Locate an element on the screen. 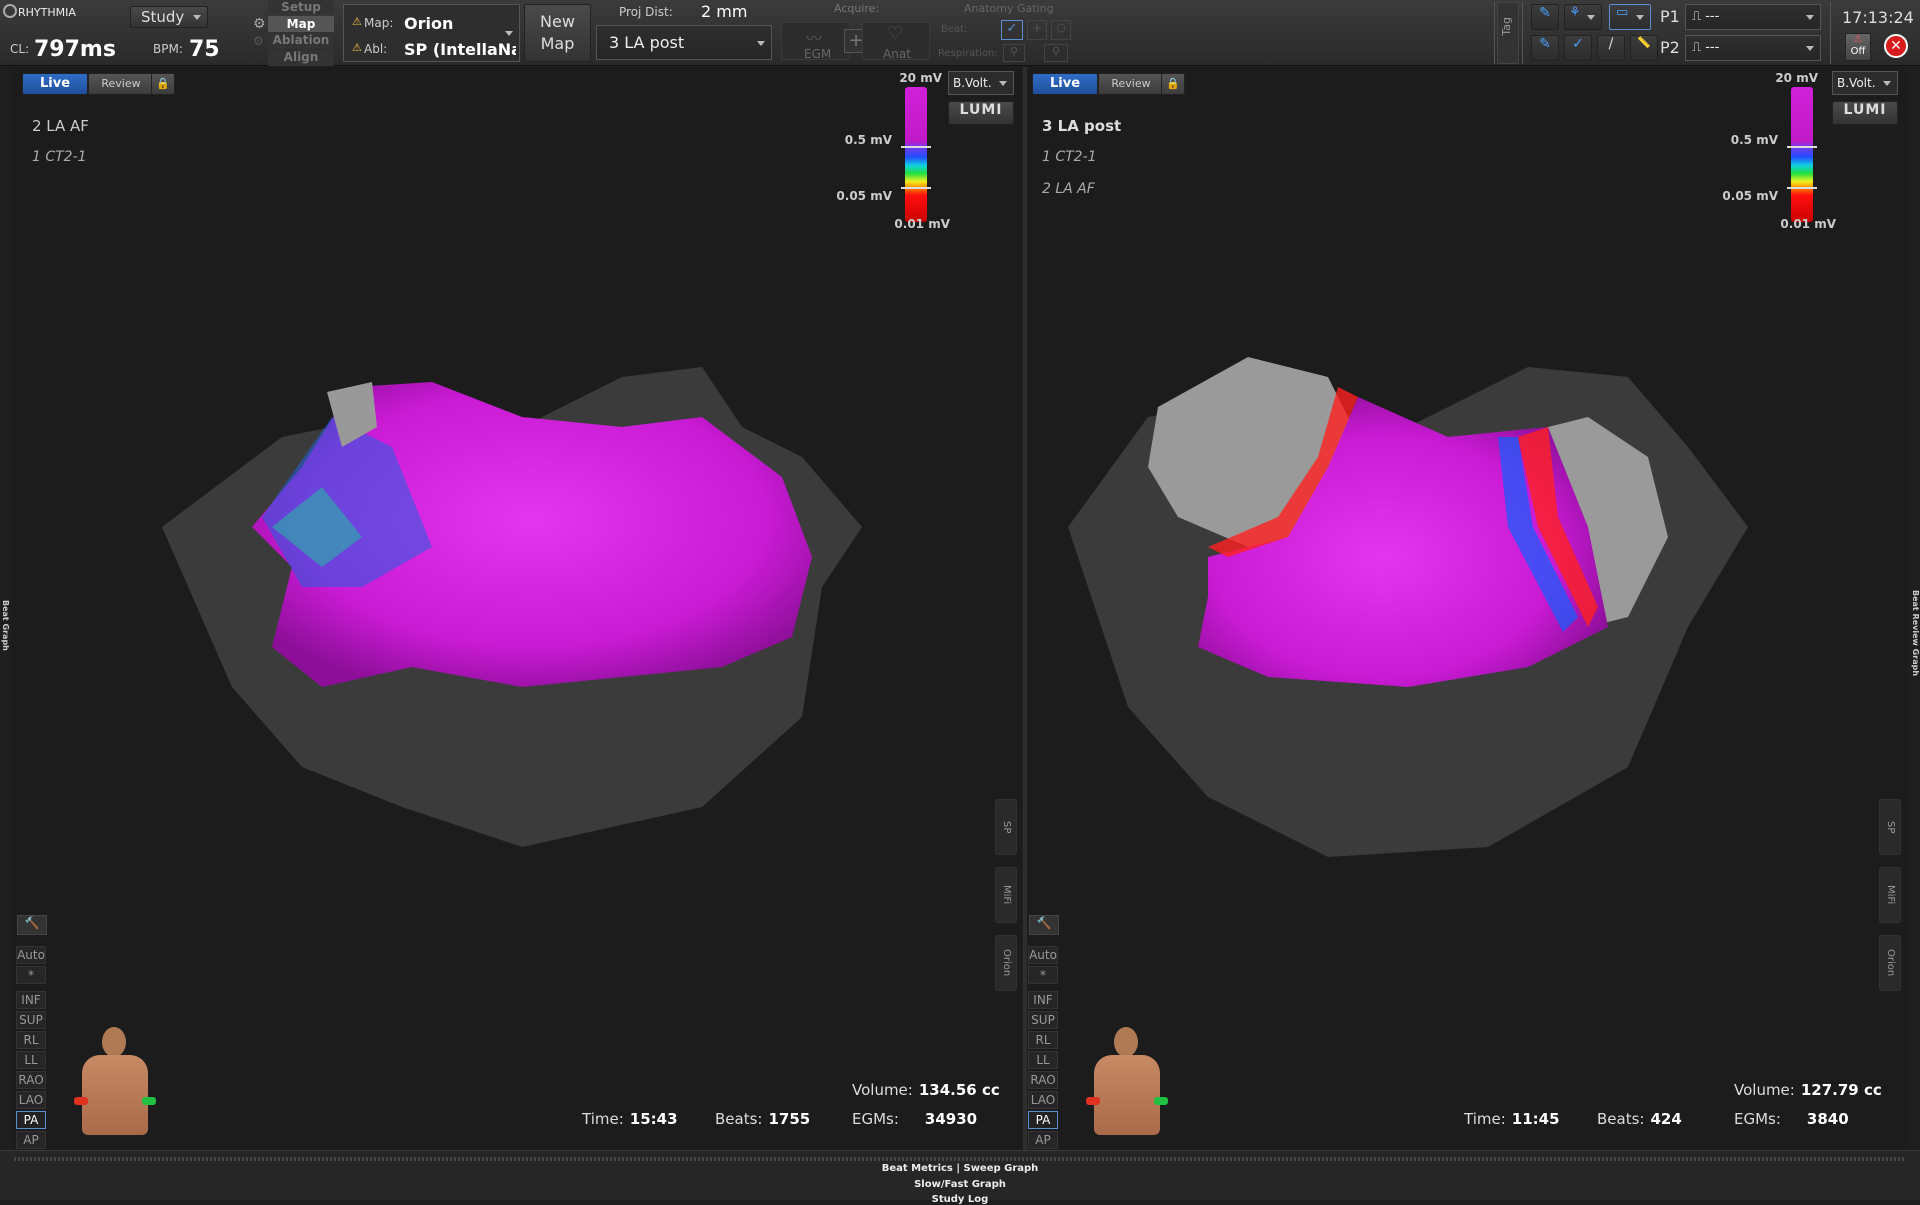  off-toggle-button: ⚠ Off is located at coordinates (1858, 47).